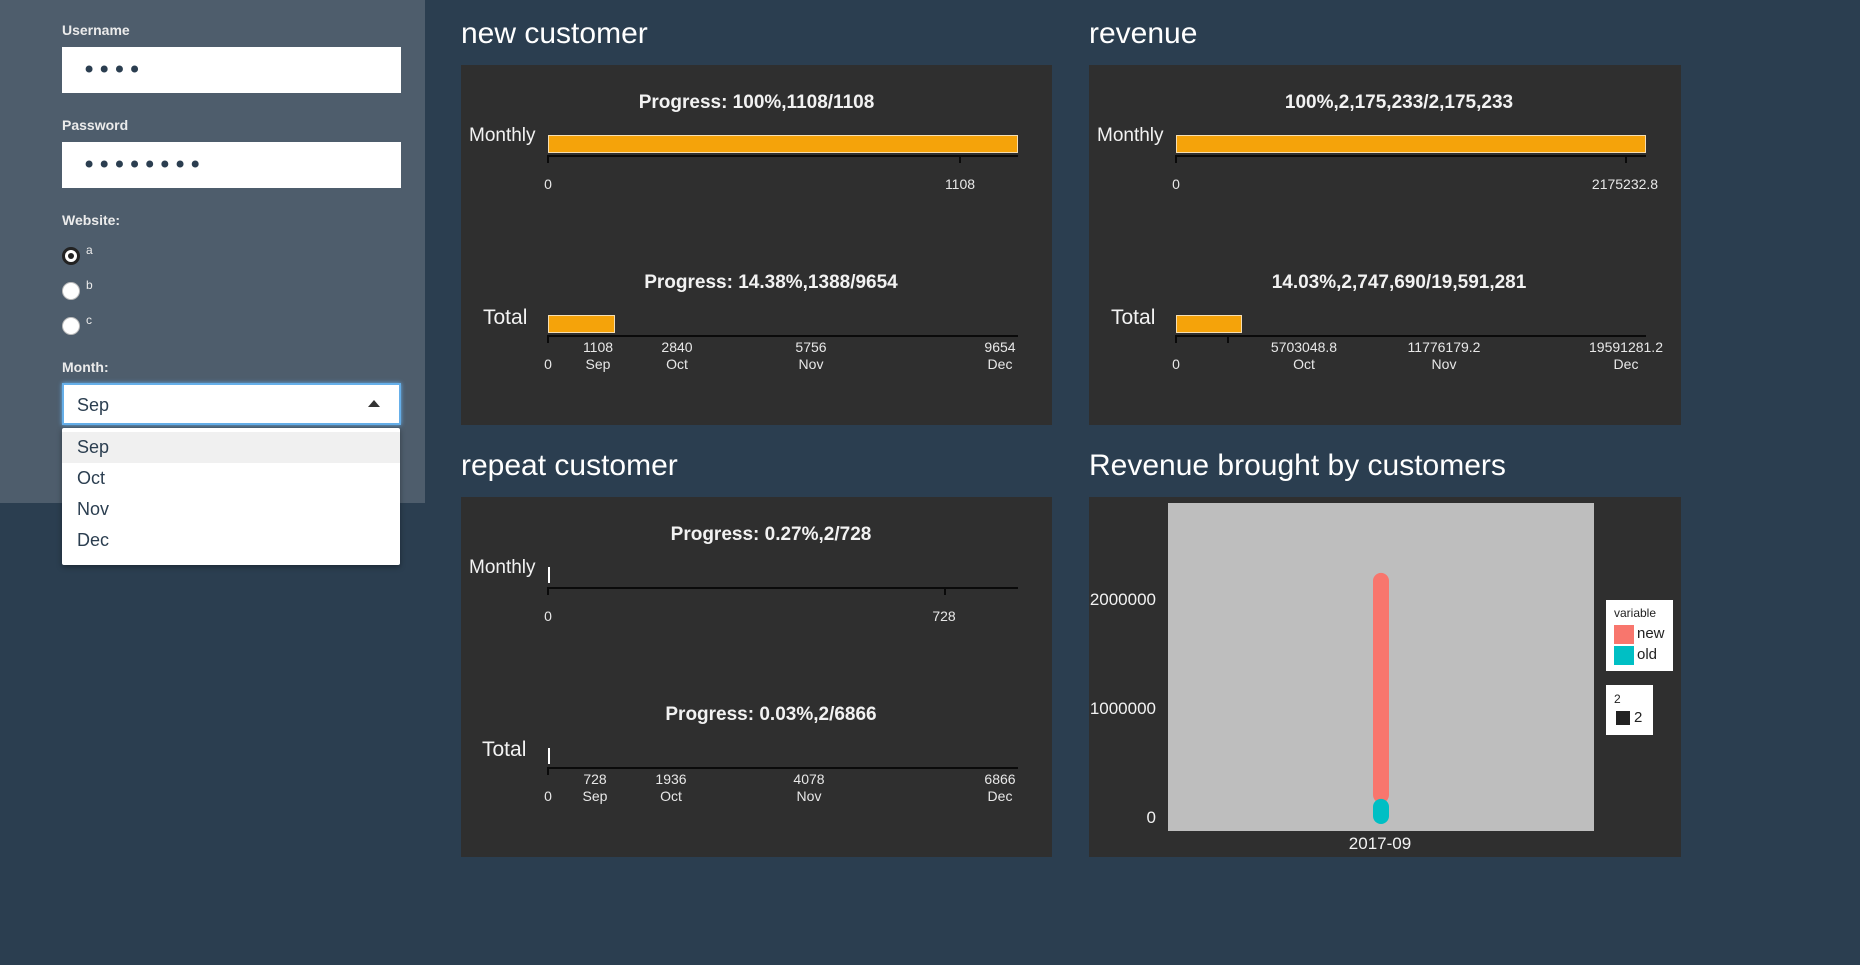 The width and height of the screenshot is (1860, 965). I want to click on month-select: Sep, so click(231, 404).